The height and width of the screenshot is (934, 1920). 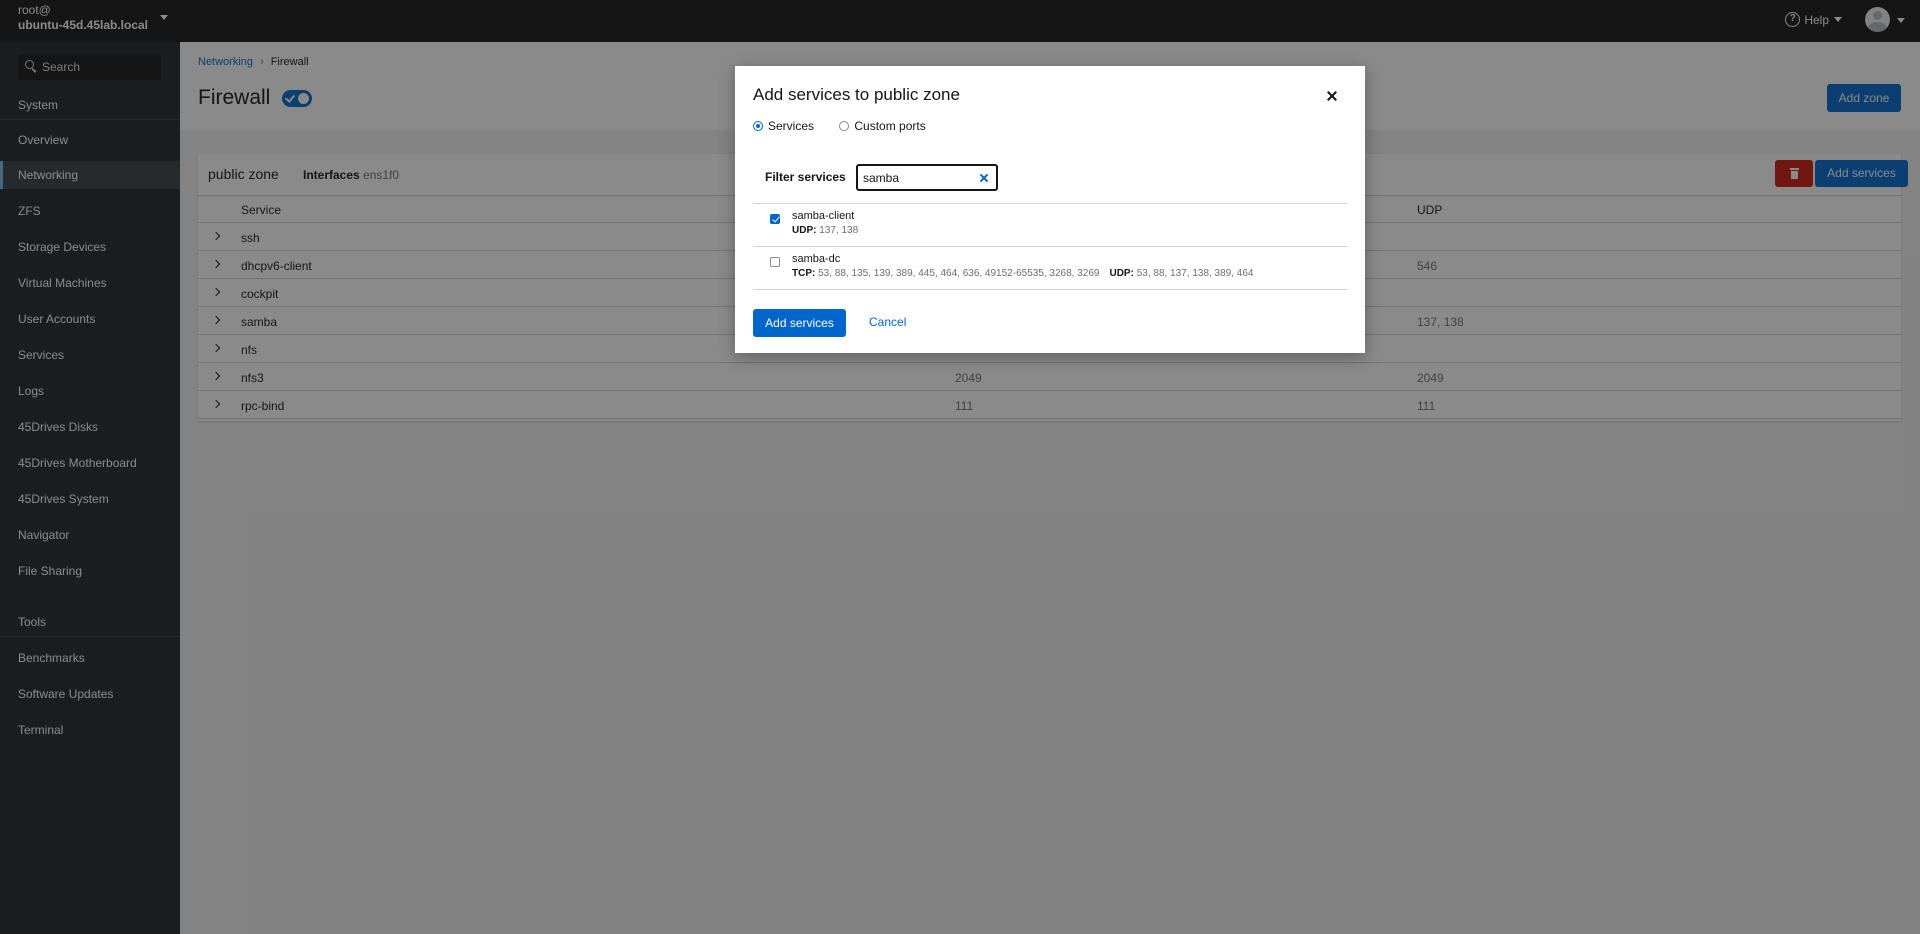 I want to click on add-services-confirm-button: Add services, so click(x=799, y=323).